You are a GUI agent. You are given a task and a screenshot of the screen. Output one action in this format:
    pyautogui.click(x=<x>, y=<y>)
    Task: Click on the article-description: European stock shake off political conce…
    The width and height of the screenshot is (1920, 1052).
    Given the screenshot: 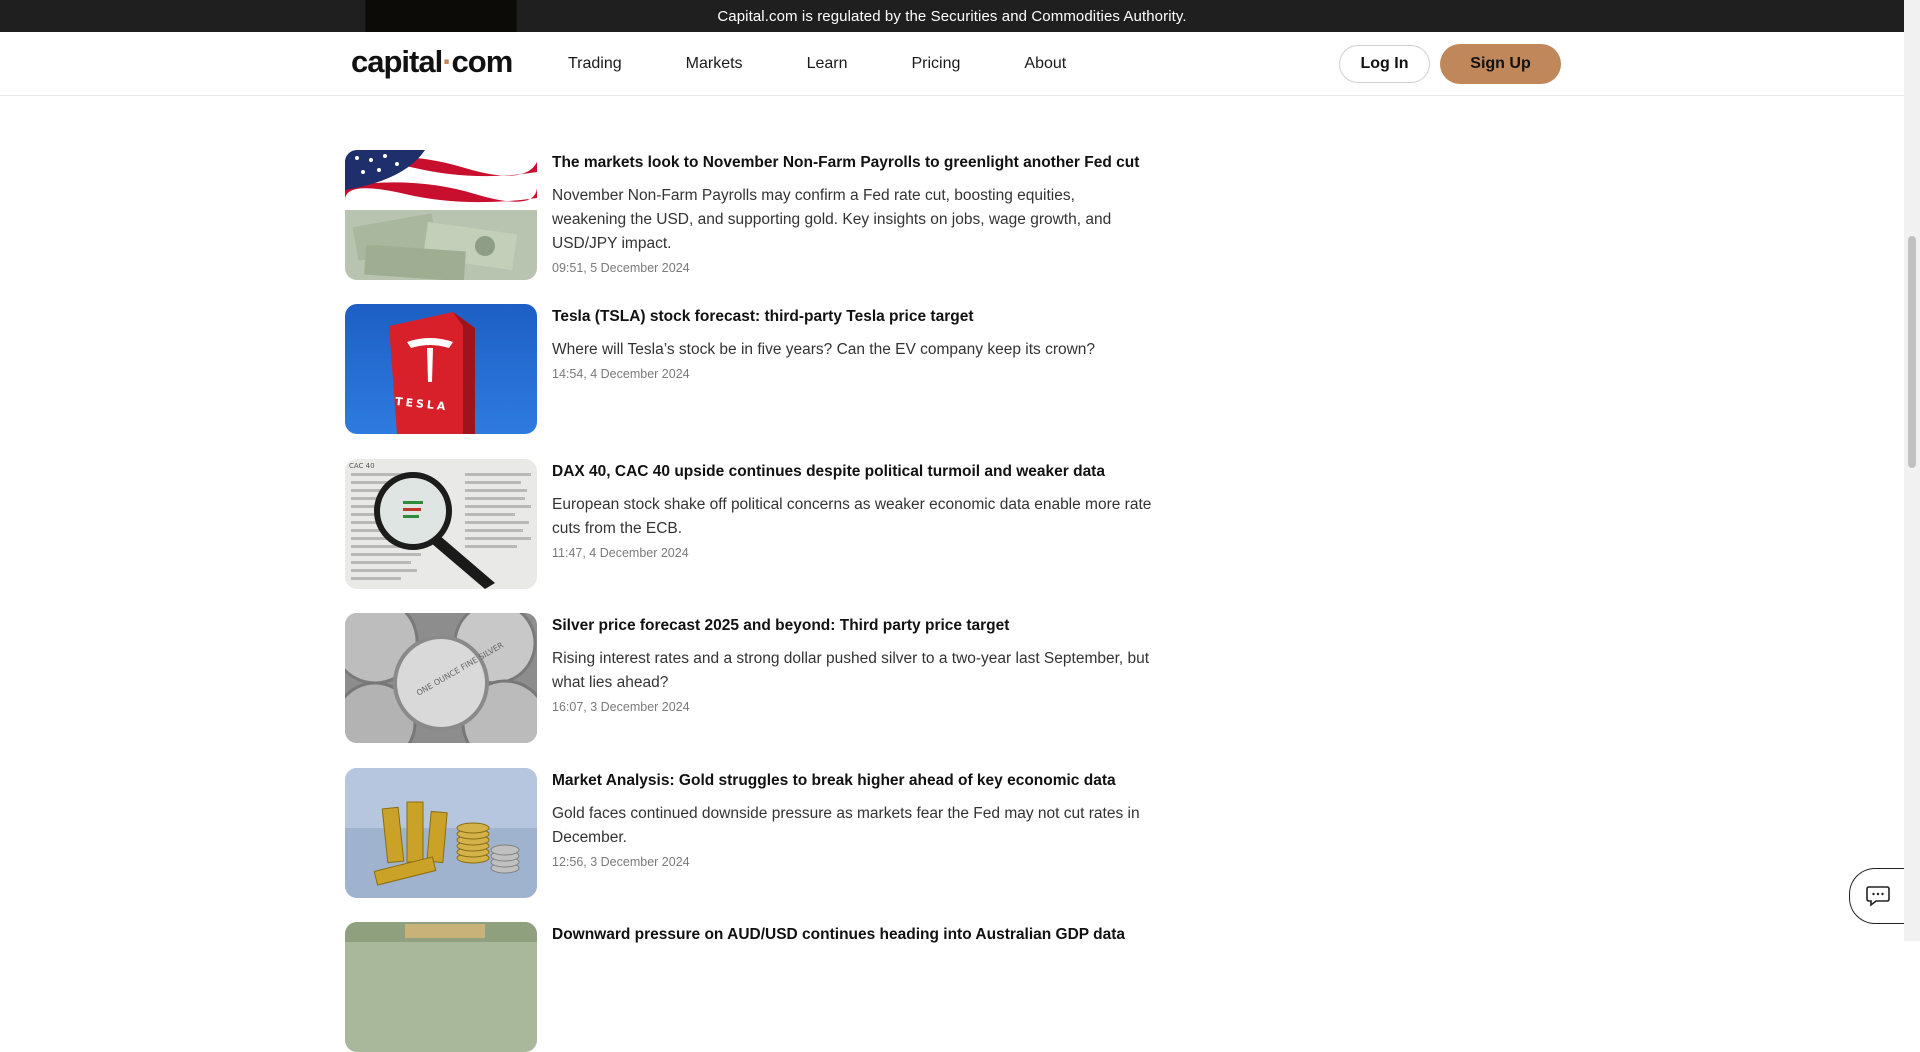 What is the action you would take?
    pyautogui.click(x=852, y=516)
    